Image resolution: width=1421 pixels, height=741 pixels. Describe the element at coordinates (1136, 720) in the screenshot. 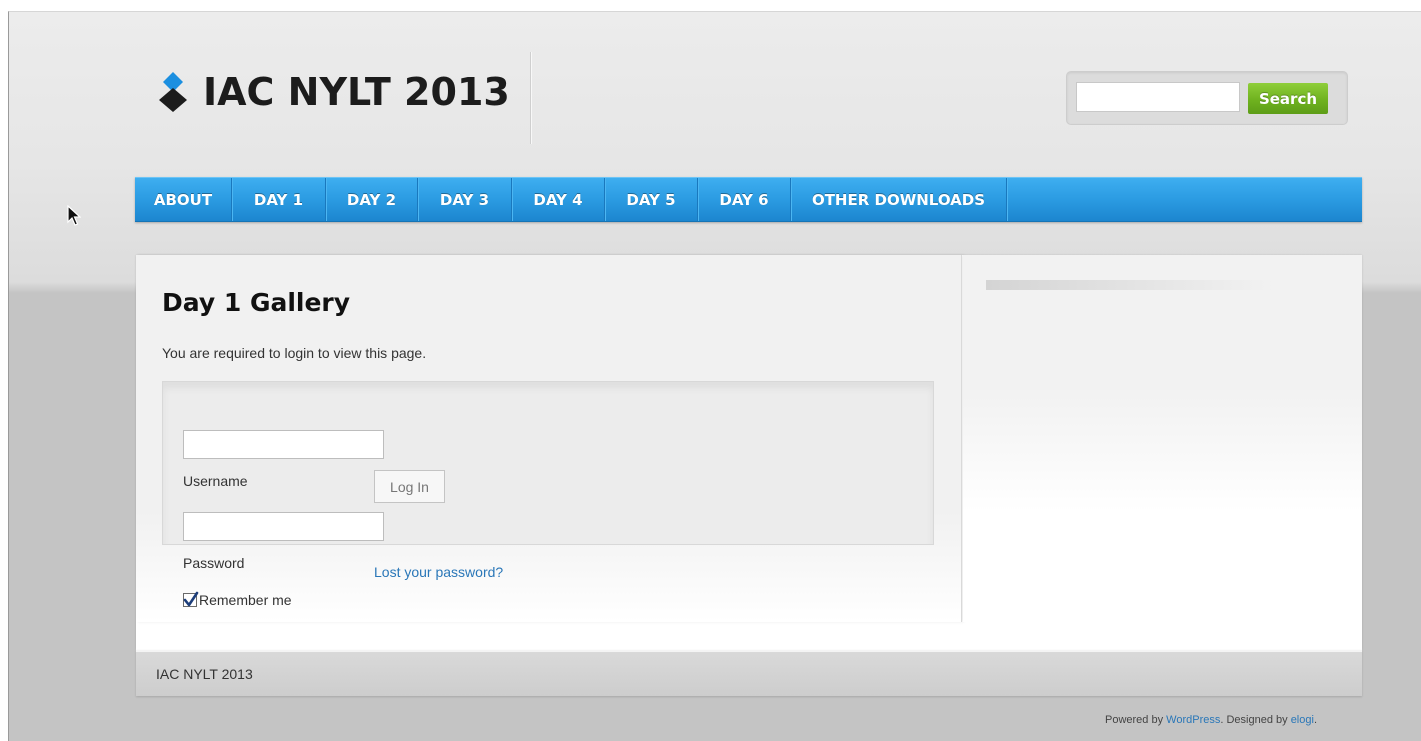

I see `credits-prefix: Powered by` at that location.